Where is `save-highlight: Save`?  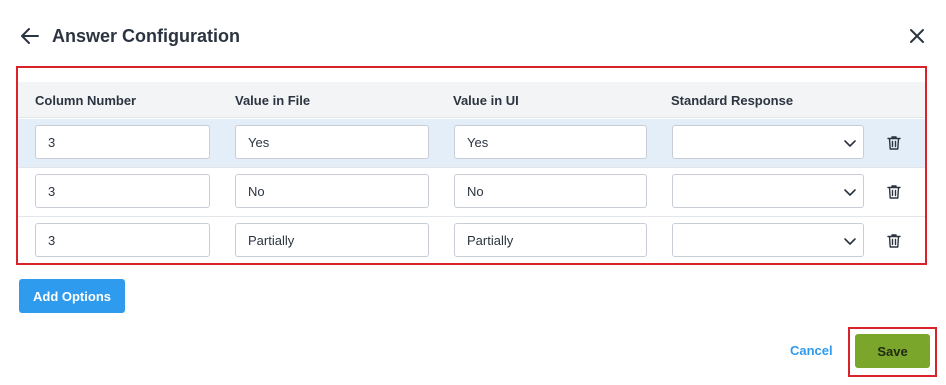 save-highlight: Save is located at coordinates (892, 352).